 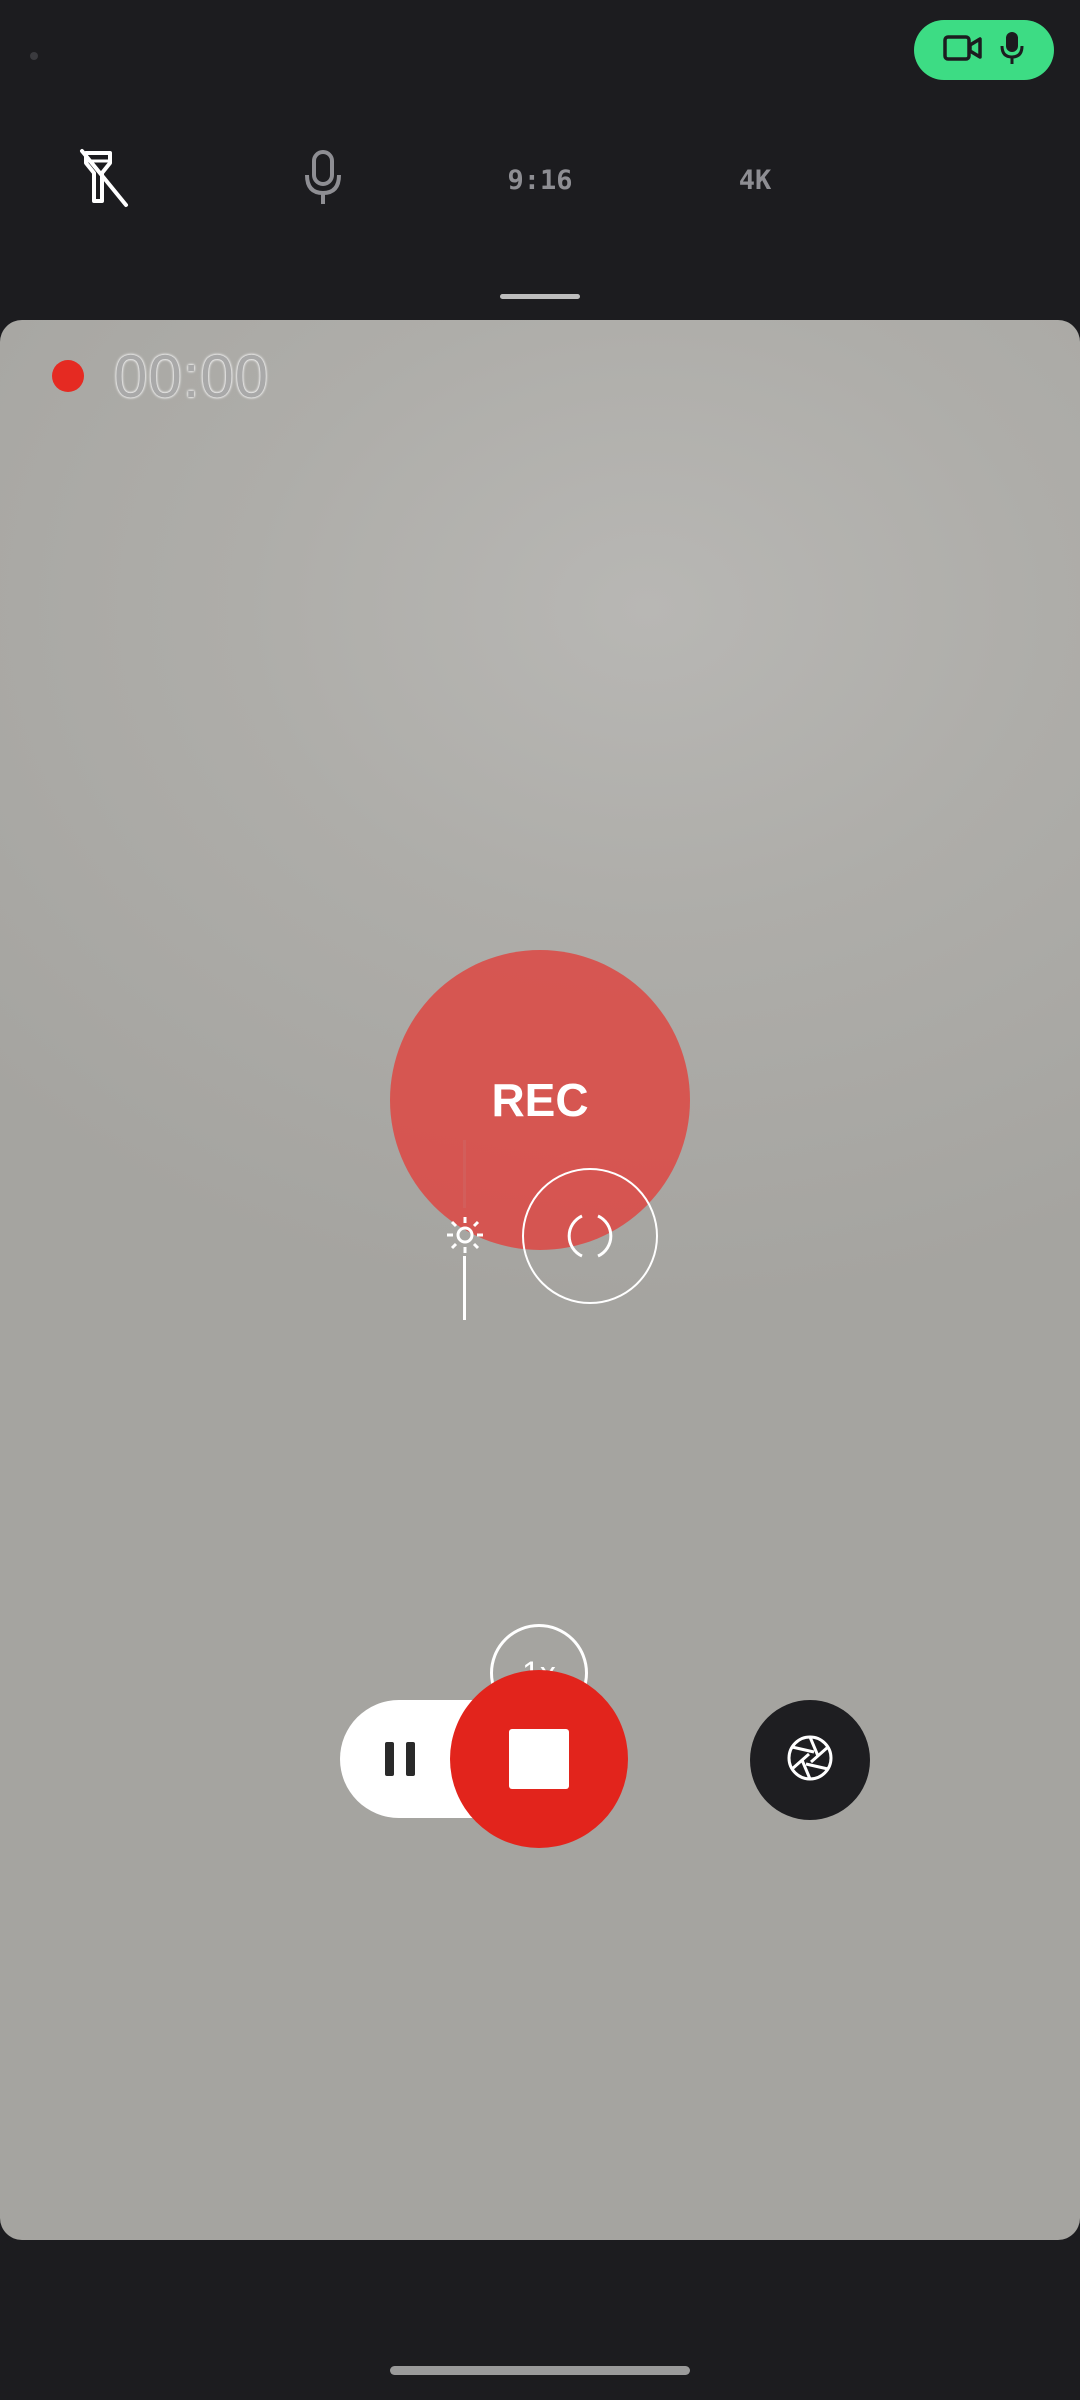 What do you see at coordinates (963, 50) in the screenshot?
I see `camera-icon` at bounding box center [963, 50].